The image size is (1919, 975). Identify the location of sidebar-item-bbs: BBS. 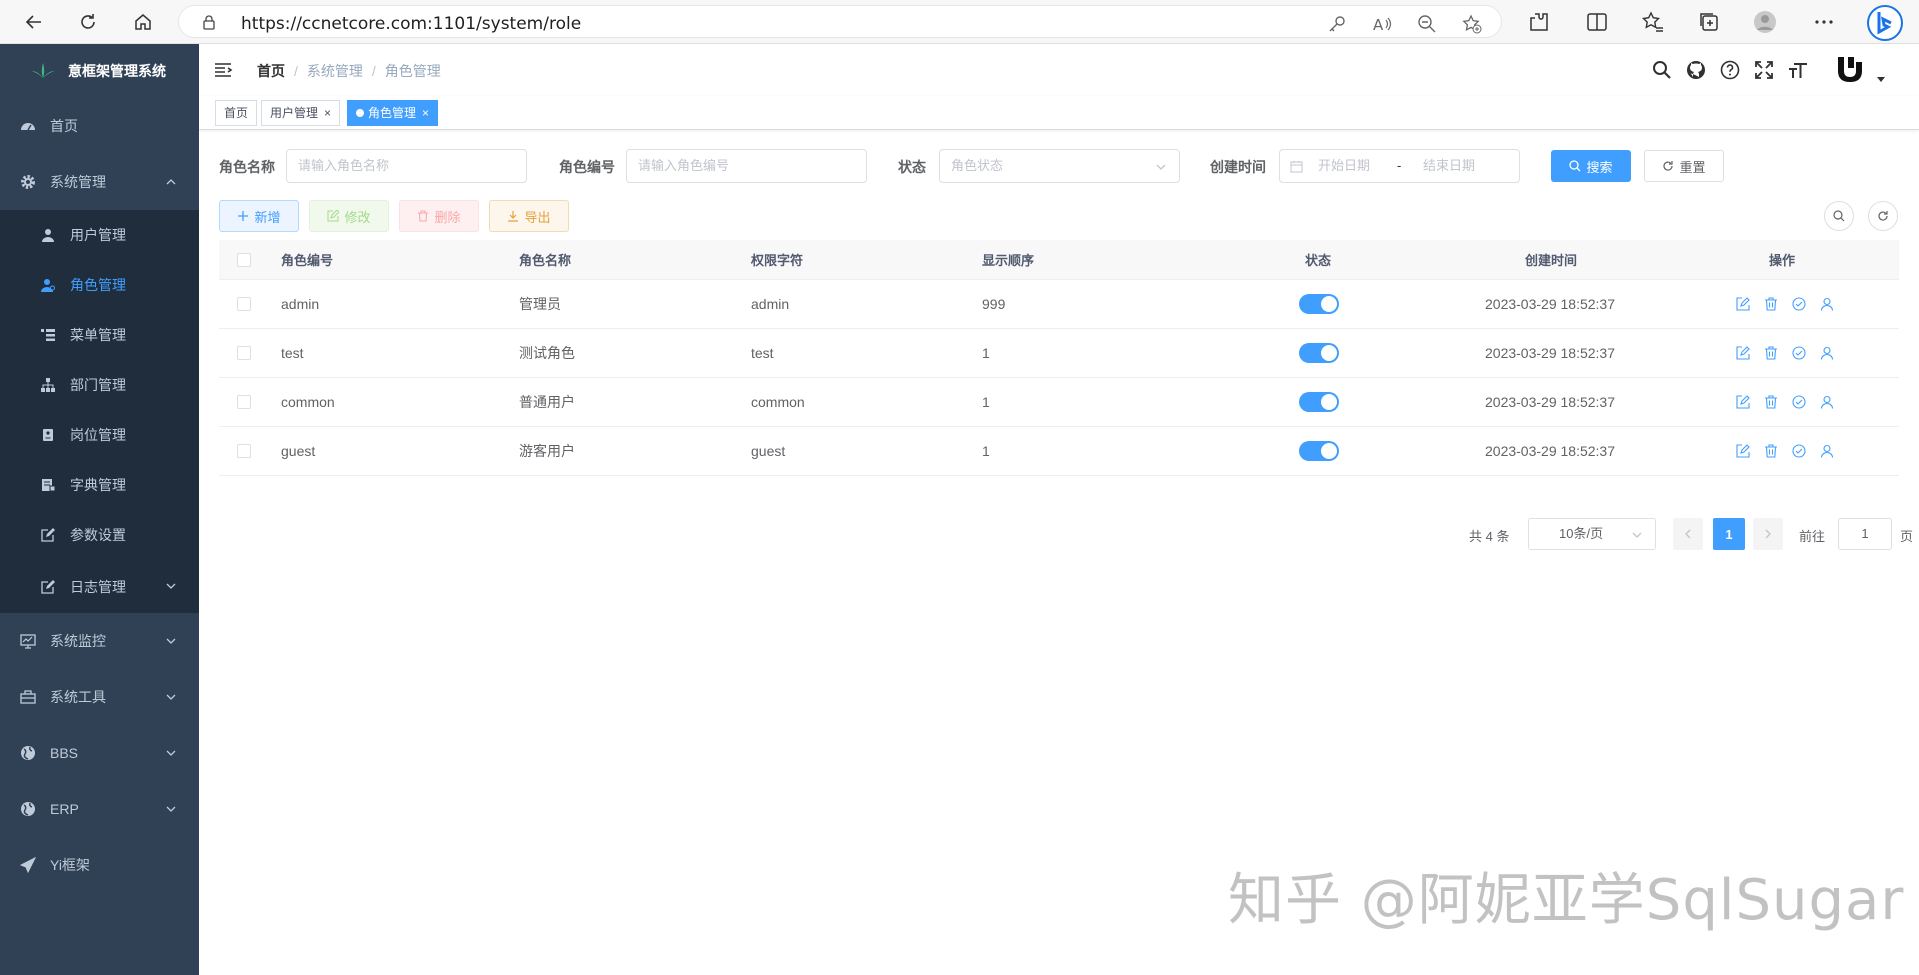
(99, 753).